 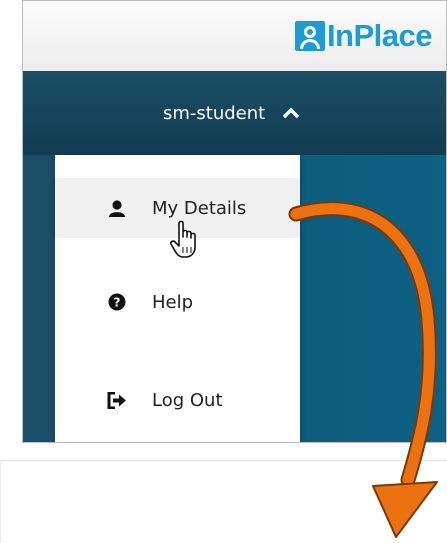 I want to click on question-circle-icon: ?, so click(x=117, y=302).